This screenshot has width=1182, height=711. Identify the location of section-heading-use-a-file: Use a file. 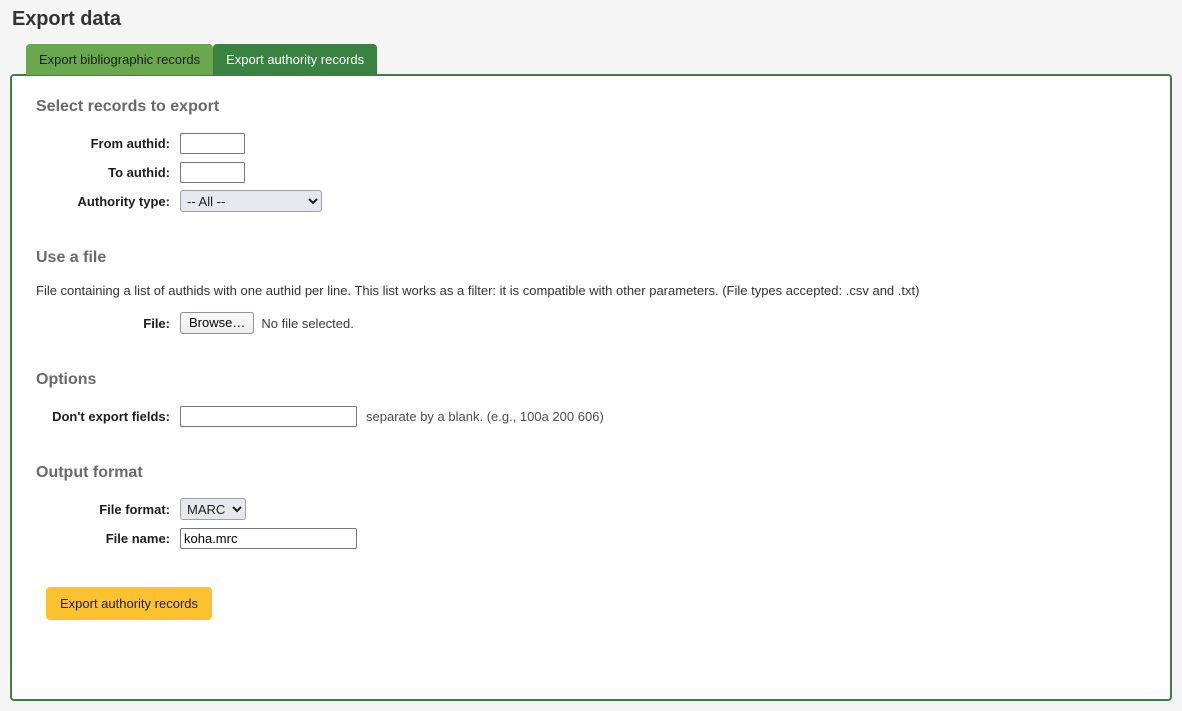
(71, 257).